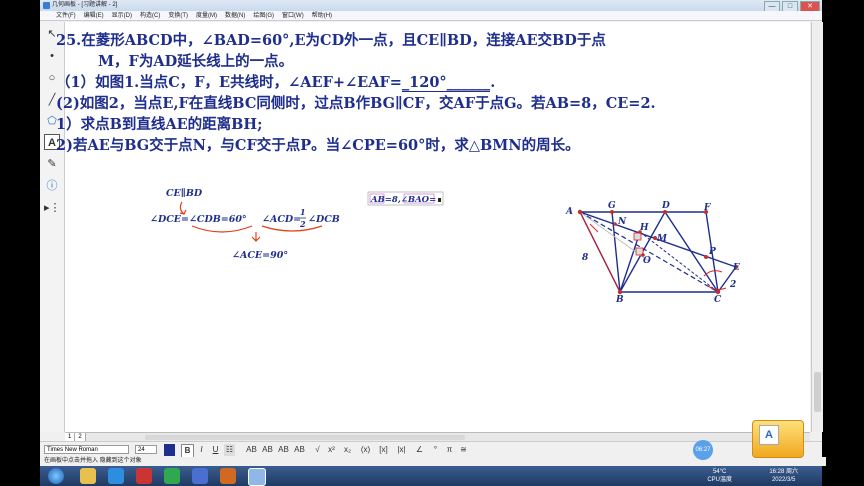 Image resolution: width=864 pixels, height=486 pixels. What do you see at coordinates (718, 292) in the screenshot?
I see `point-c` at bounding box center [718, 292].